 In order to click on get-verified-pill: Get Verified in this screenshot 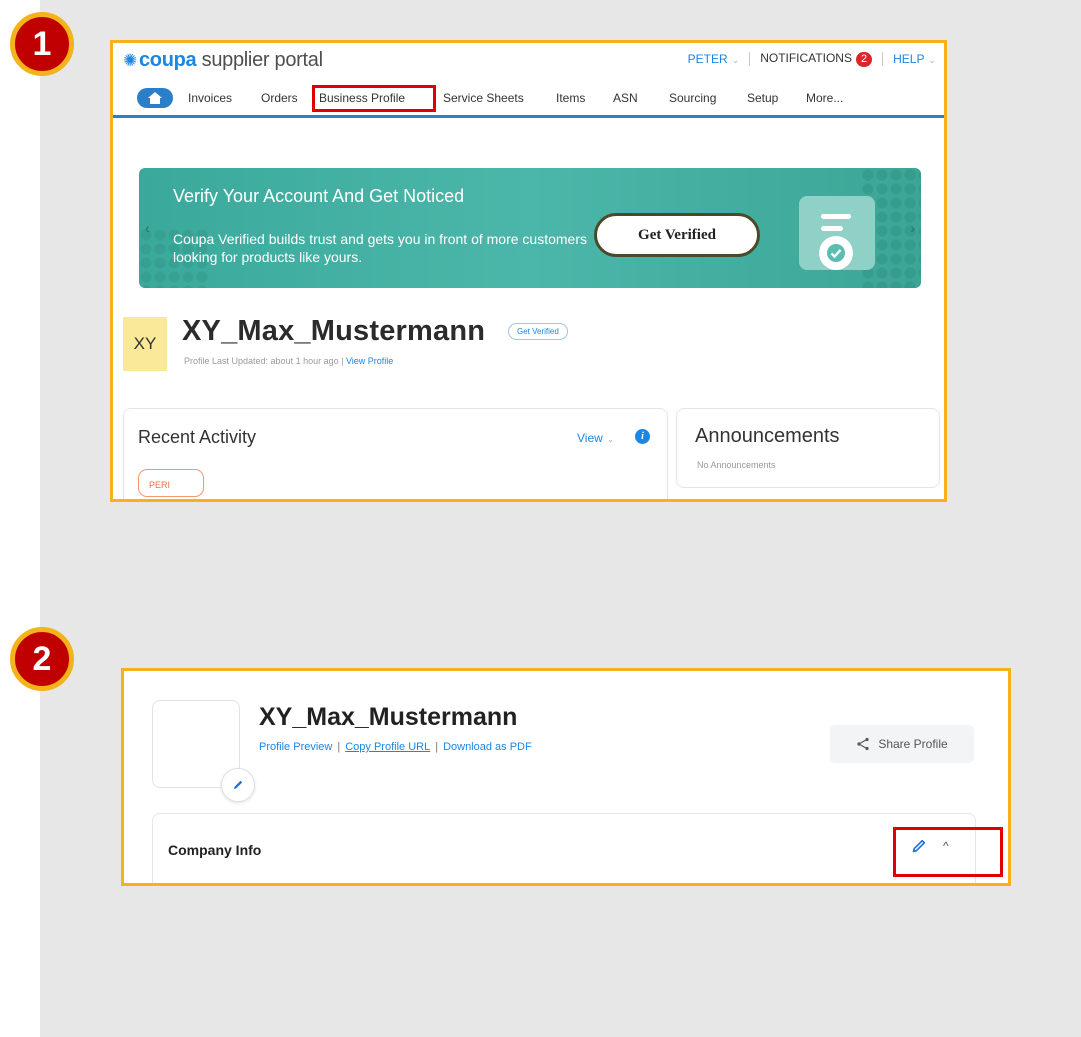, I will do `click(538, 331)`.